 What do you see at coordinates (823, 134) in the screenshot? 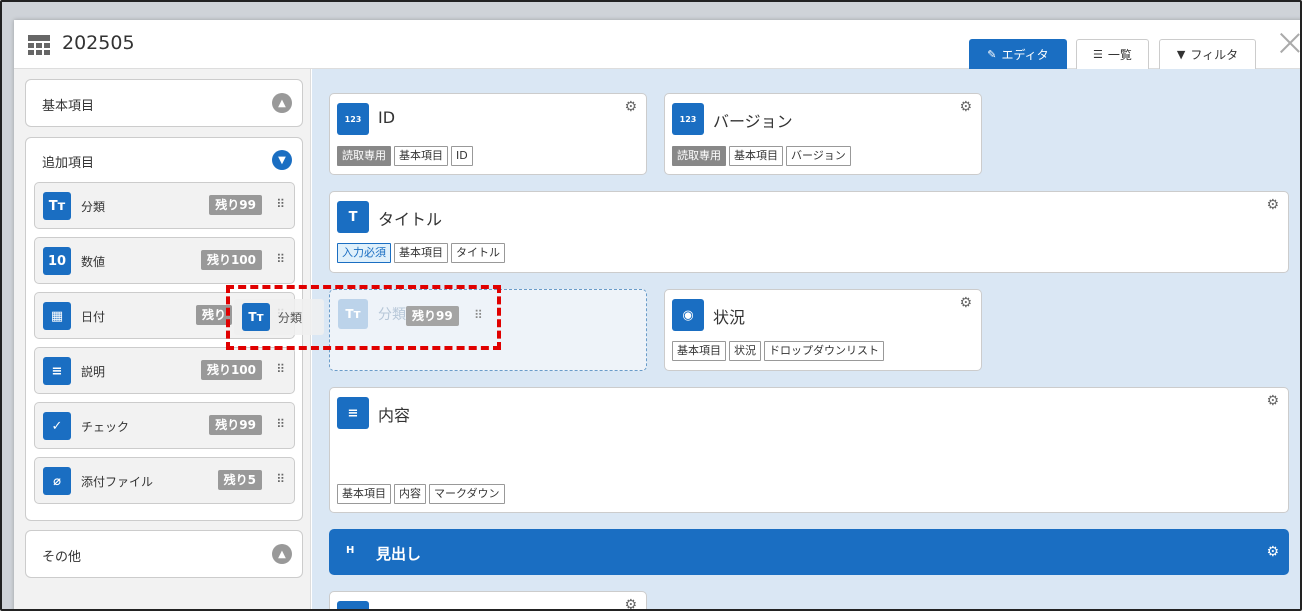
I see `field-card-version: 123 バージョン ⚙ 読取専用 基本項目 バージョン` at bounding box center [823, 134].